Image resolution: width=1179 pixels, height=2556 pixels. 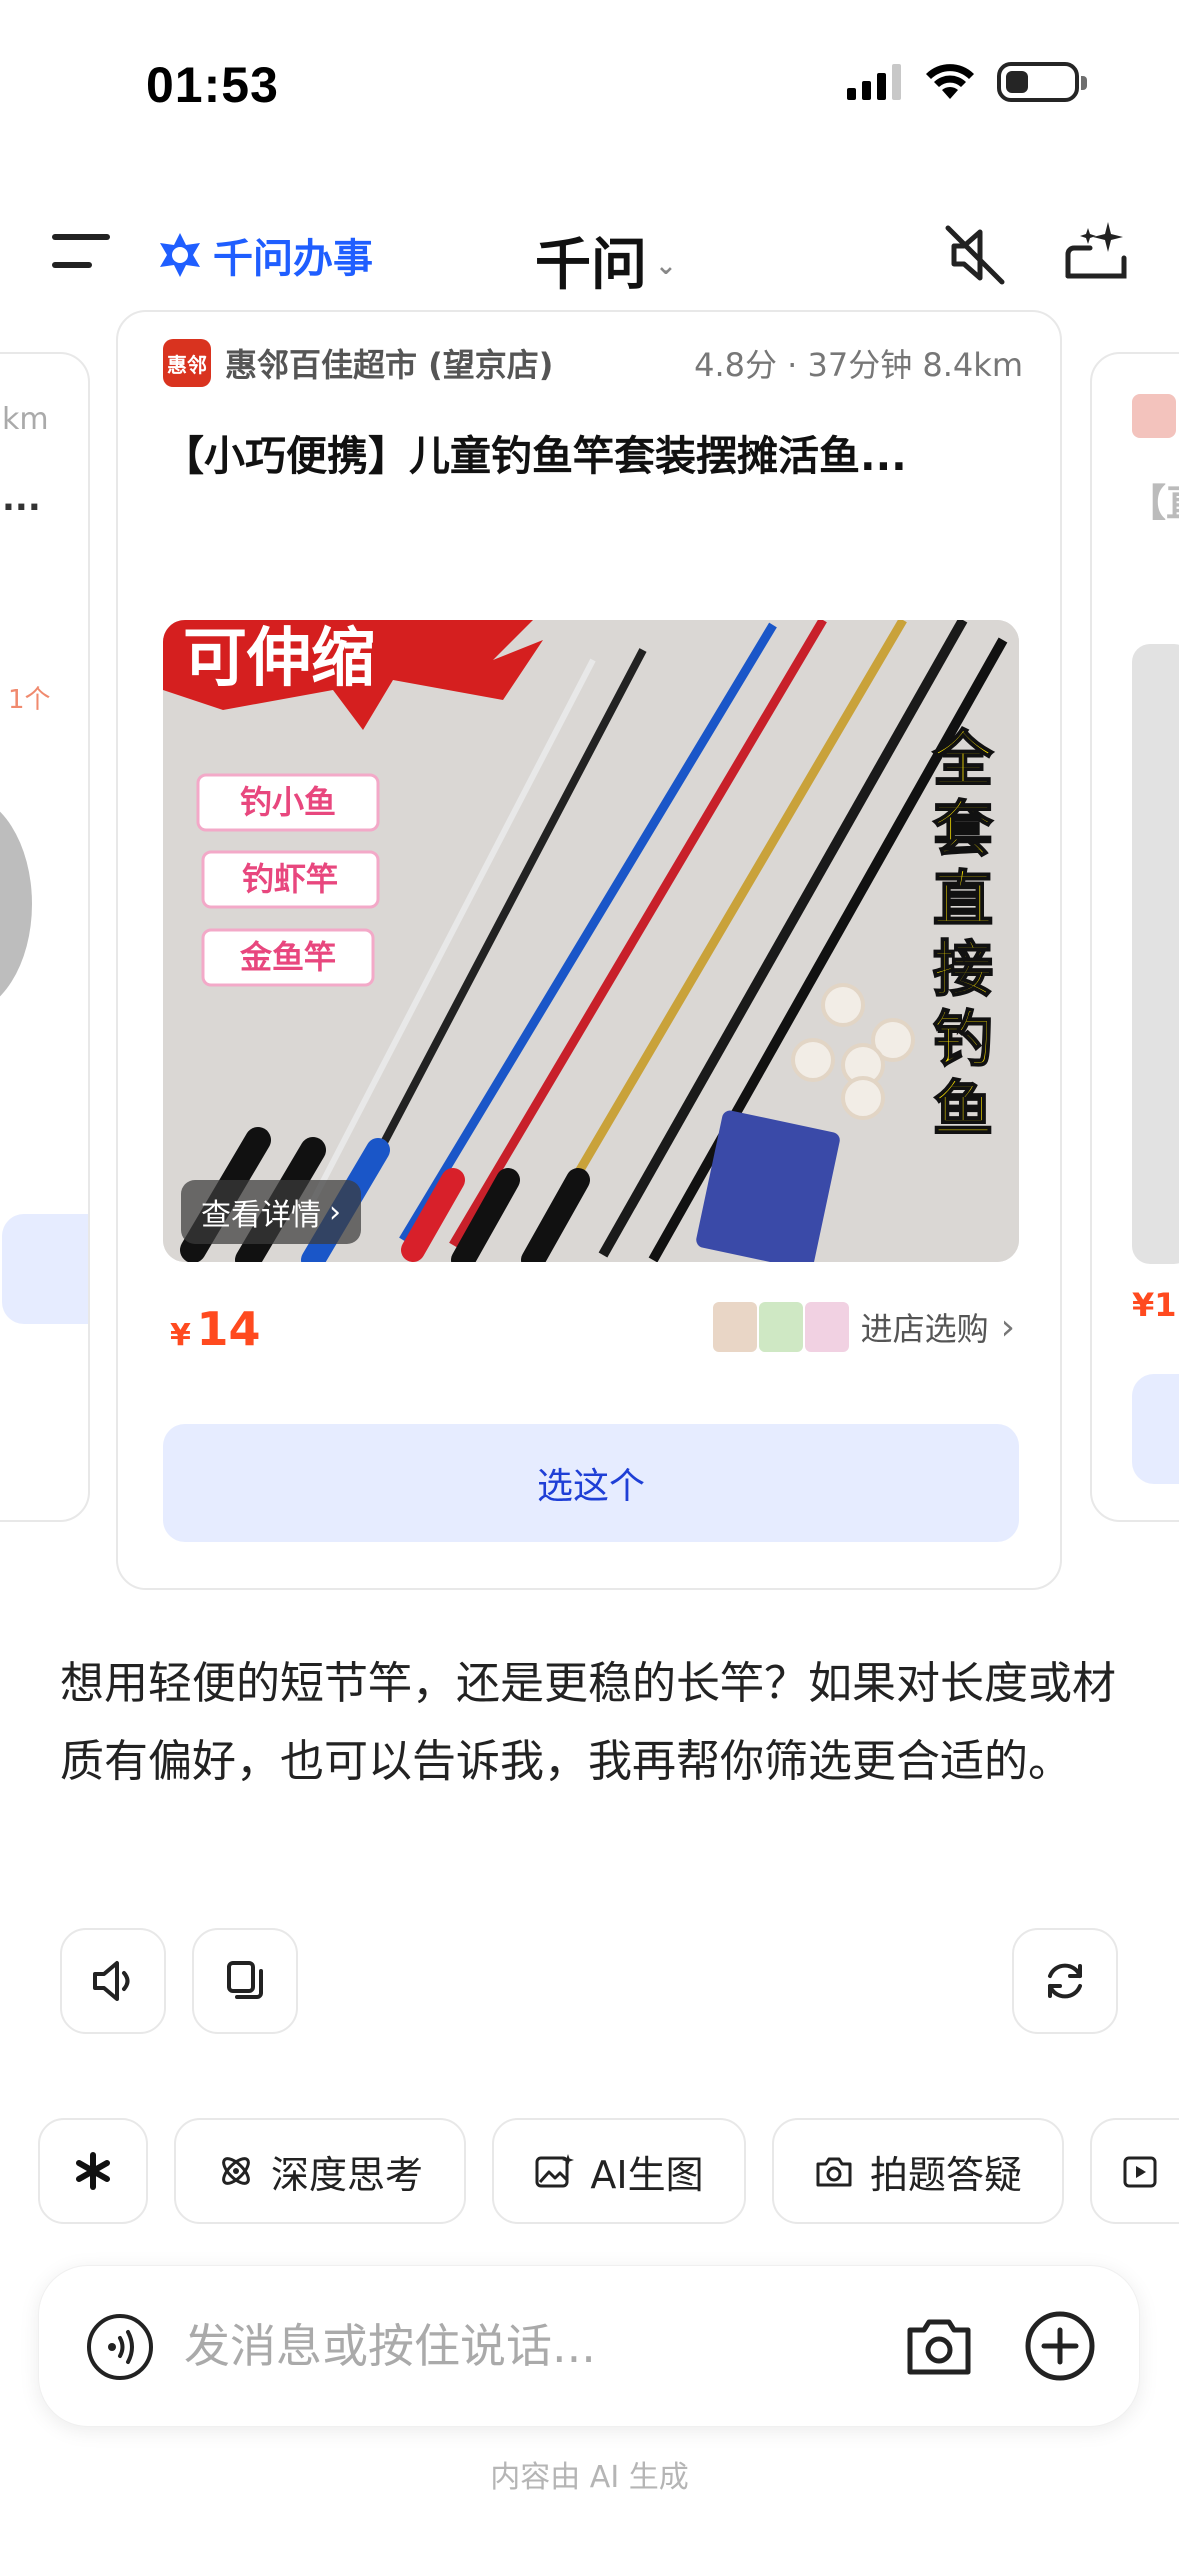 What do you see at coordinates (939, 2347) in the screenshot?
I see `camera-icon` at bounding box center [939, 2347].